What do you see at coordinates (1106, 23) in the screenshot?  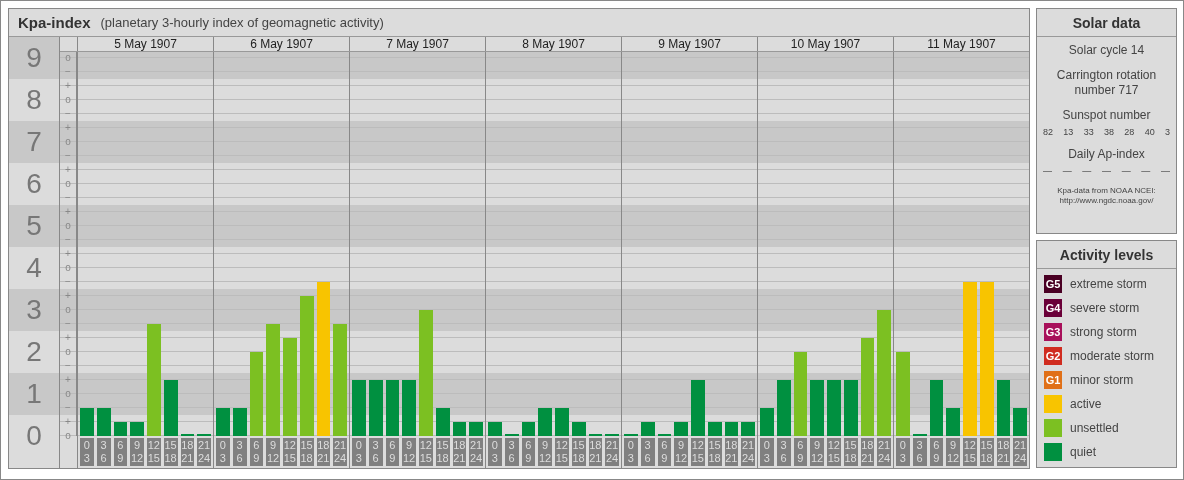 I see `panel-title: Solar data` at bounding box center [1106, 23].